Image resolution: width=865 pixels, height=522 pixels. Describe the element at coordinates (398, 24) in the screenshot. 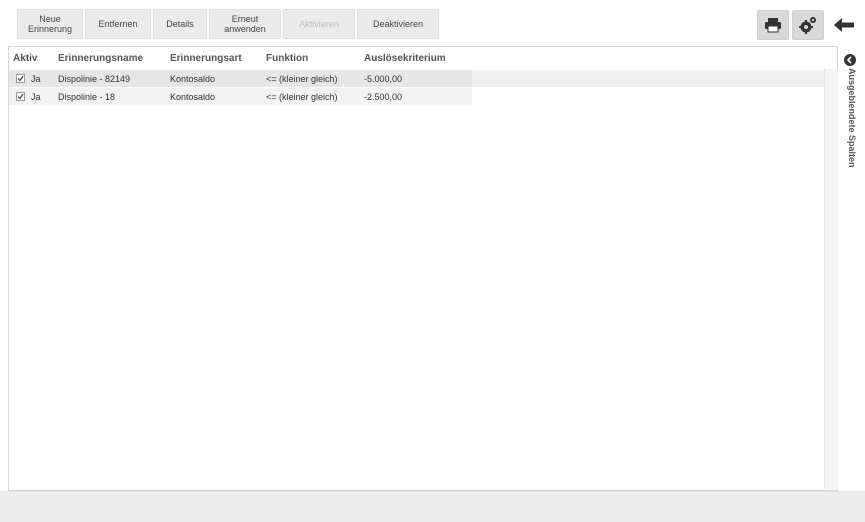

I see `deactivate-button: Deaktivieren` at that location.